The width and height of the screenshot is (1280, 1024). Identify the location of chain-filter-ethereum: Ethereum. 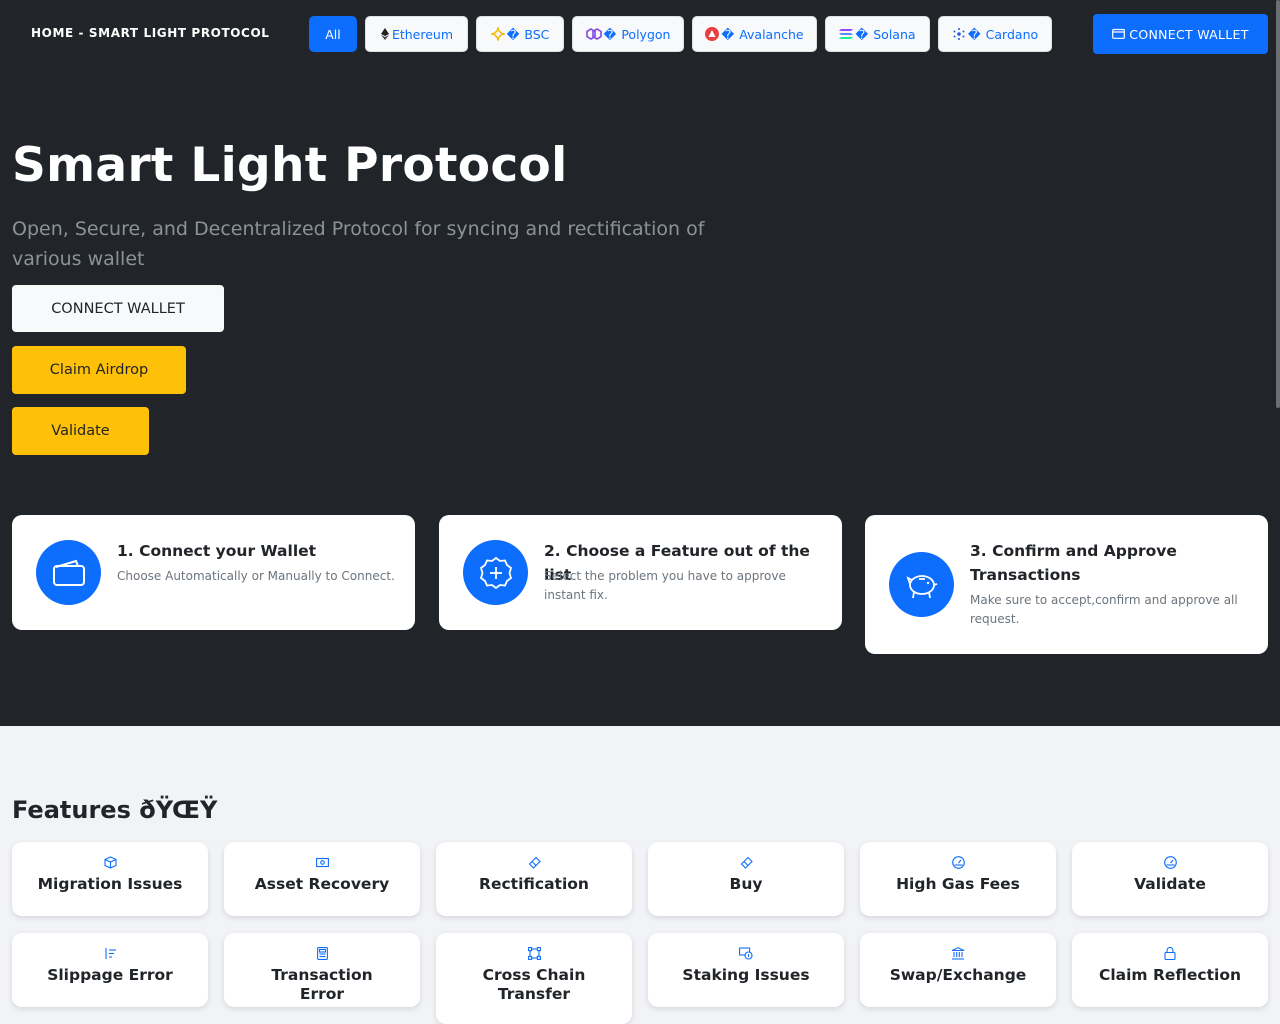
(416, 34).